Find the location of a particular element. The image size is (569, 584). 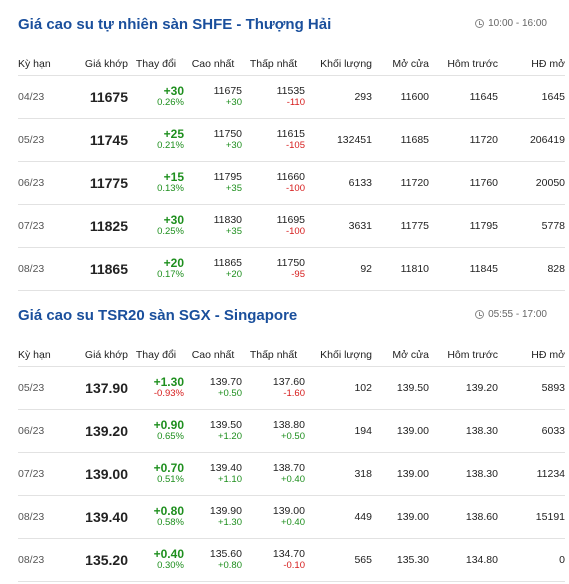

change-cell: +30 0.25% is located at coordinates (156, 226).